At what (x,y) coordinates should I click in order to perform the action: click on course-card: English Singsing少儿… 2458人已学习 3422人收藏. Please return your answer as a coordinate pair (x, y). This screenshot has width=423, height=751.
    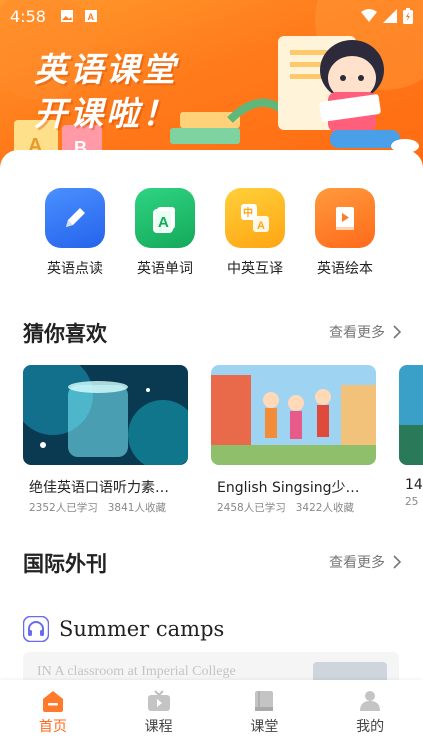
    Looking at the image, I should click on (293, 440).